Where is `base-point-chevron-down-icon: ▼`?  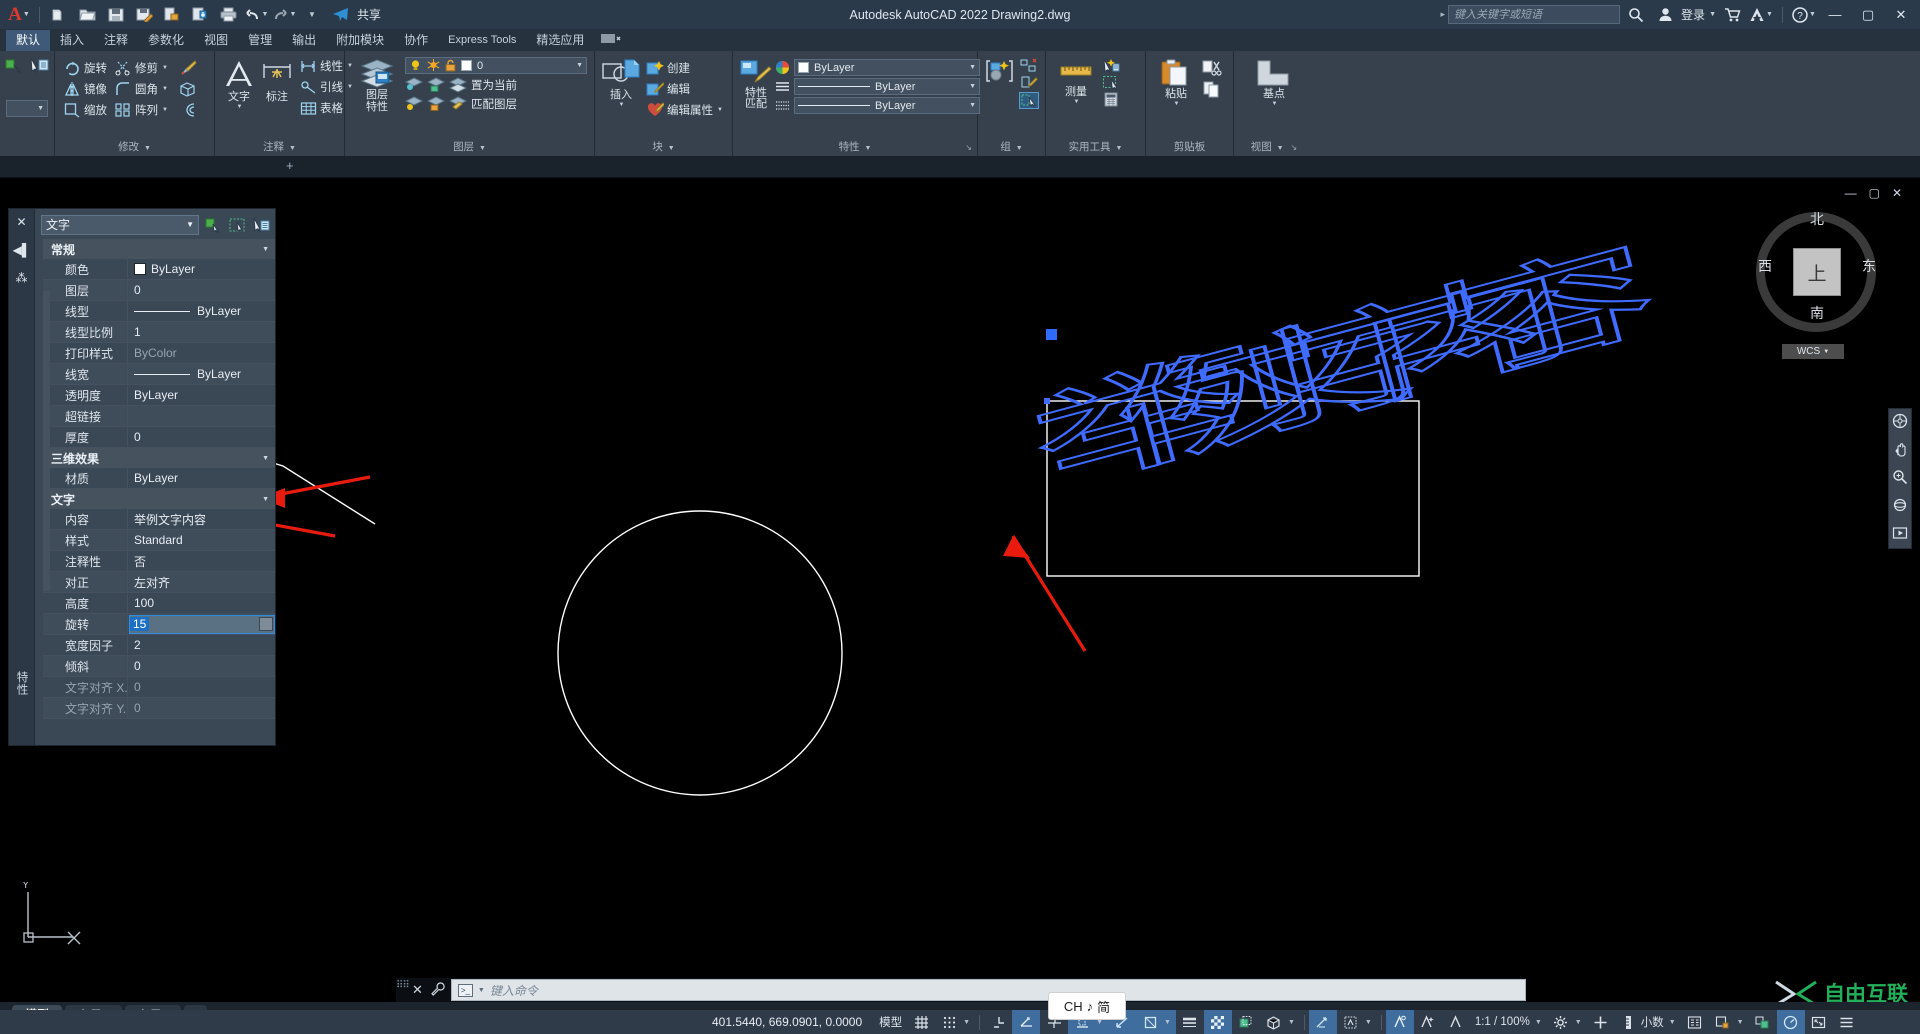 base-point-chevron-down-icon: ▼ is located at coordinates (1275, 104).